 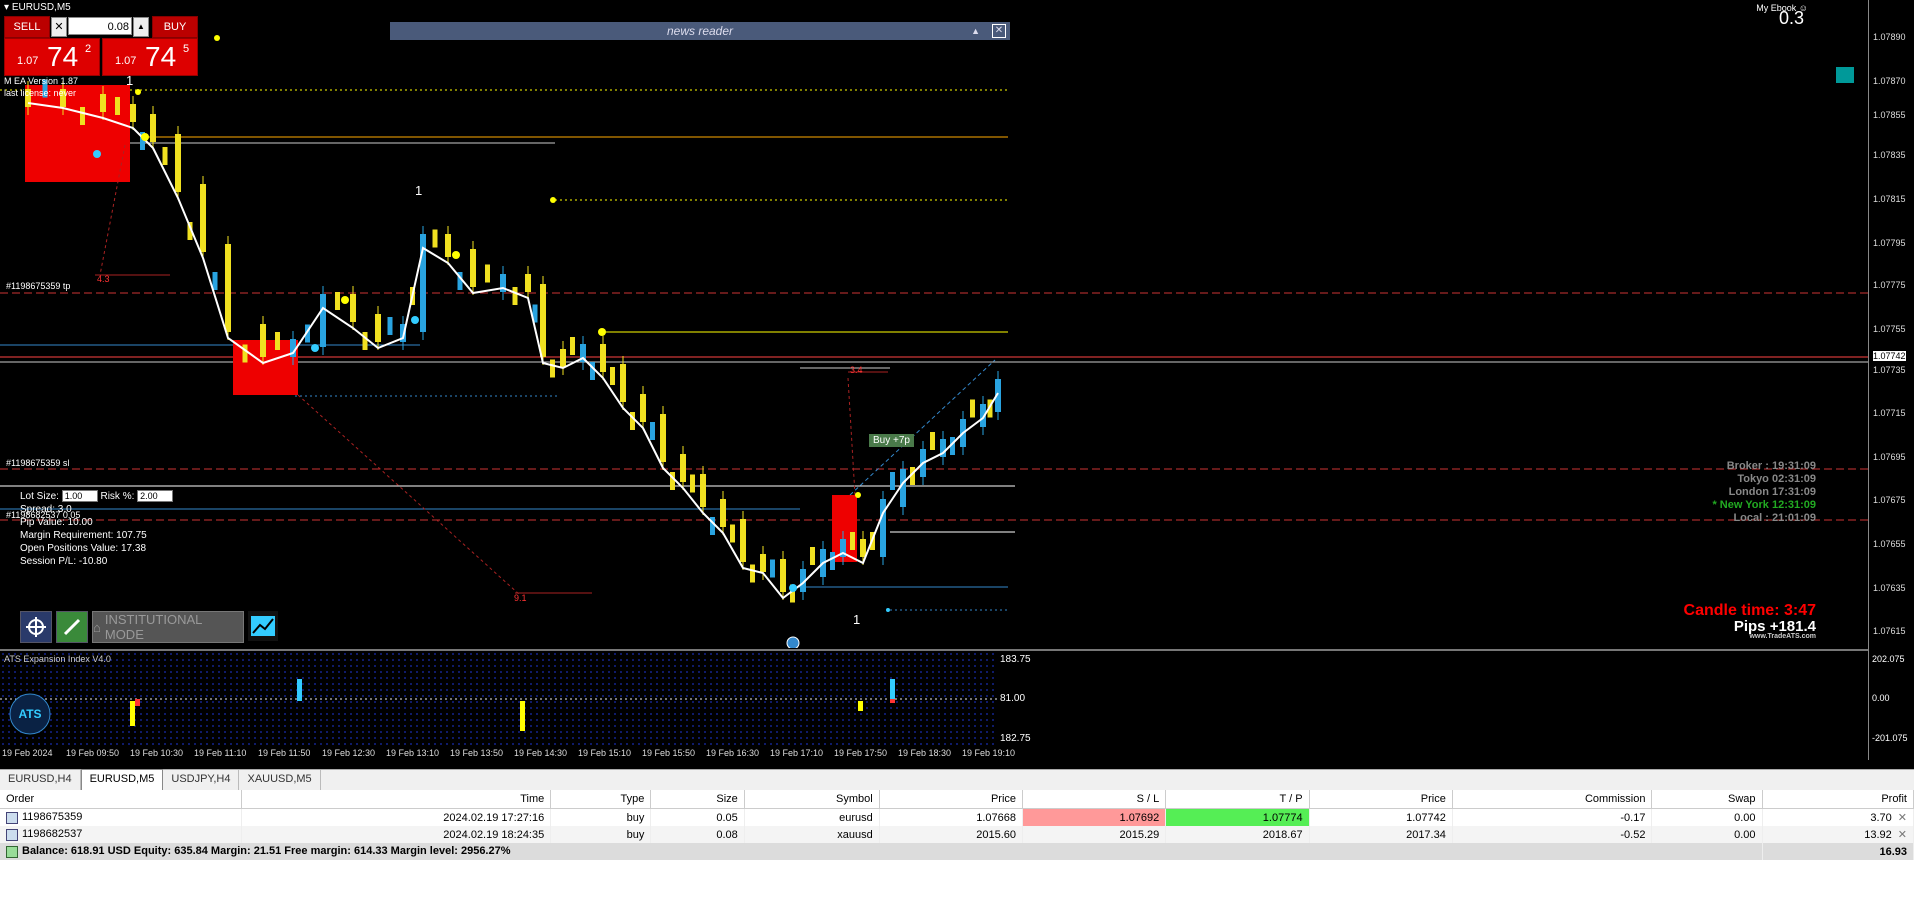 I want to click on column-header: Swap, so click(x=1707, y=799).